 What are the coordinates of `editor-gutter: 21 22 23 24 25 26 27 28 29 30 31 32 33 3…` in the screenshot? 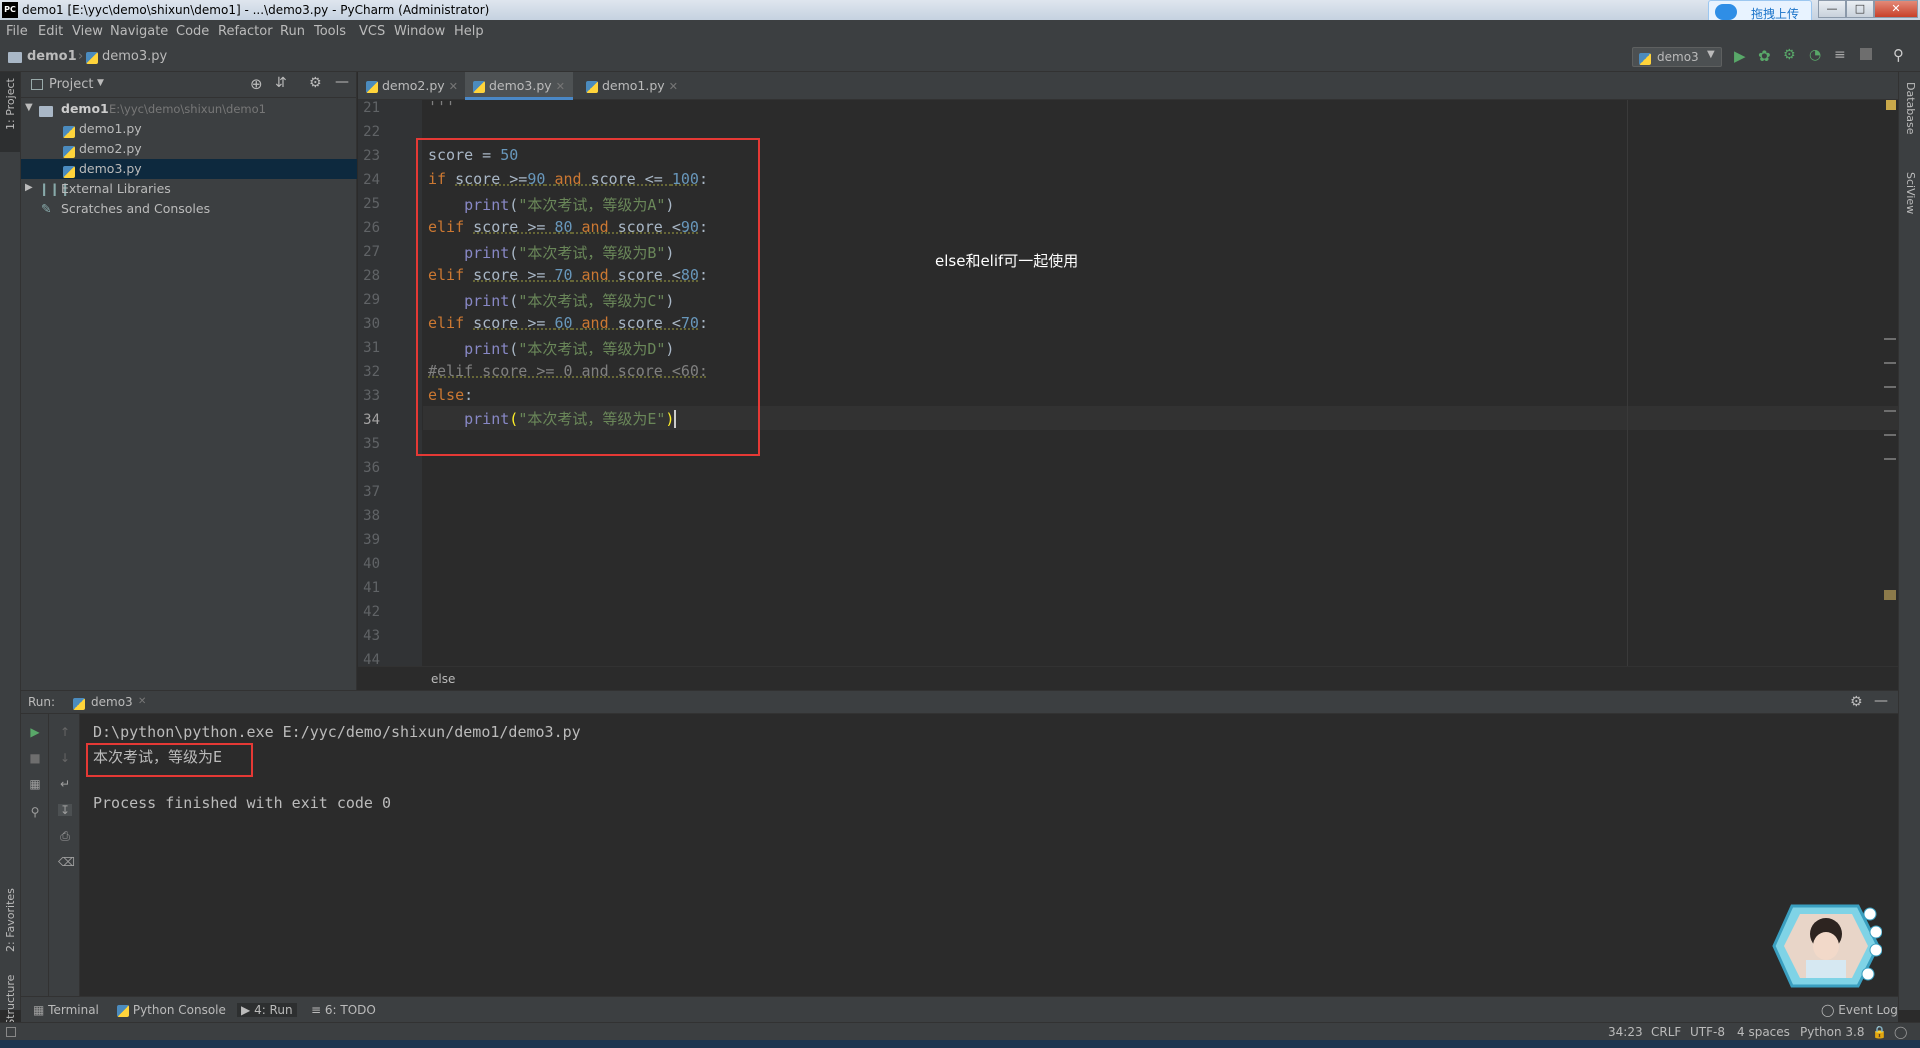 It's located at (390, 384).